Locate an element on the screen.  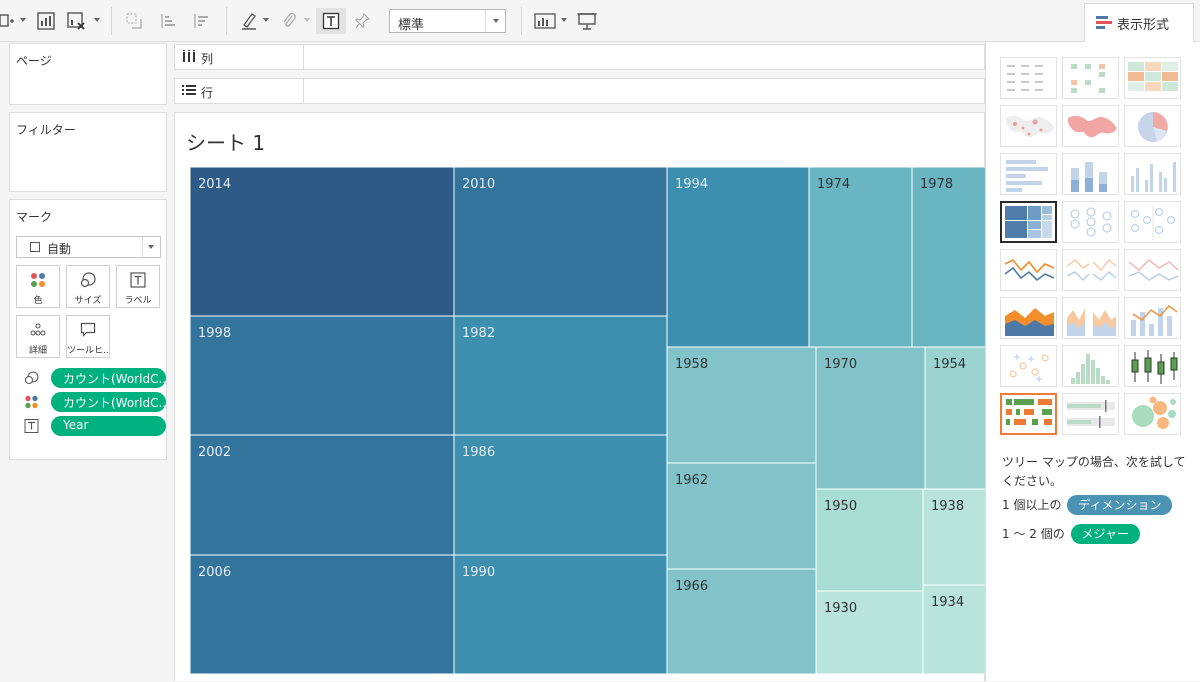
dual-line-thumbnail is located at coordinates (1152, 270).